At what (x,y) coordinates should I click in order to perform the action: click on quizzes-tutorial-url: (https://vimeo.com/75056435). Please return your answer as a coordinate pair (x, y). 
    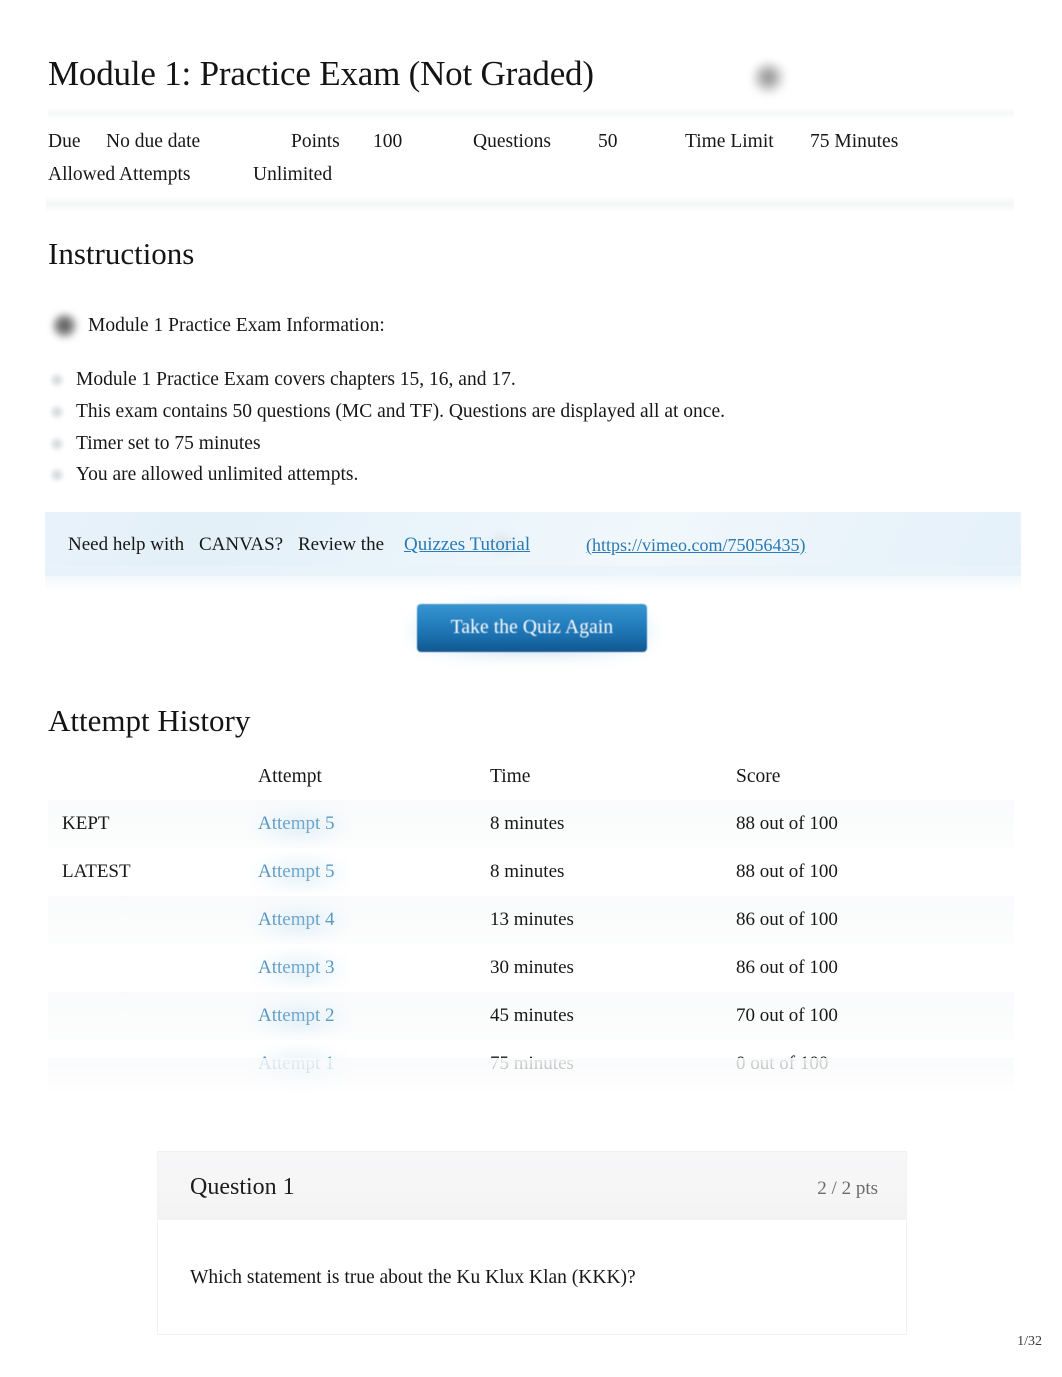
    Looking at the image, I should click on (695, 545).